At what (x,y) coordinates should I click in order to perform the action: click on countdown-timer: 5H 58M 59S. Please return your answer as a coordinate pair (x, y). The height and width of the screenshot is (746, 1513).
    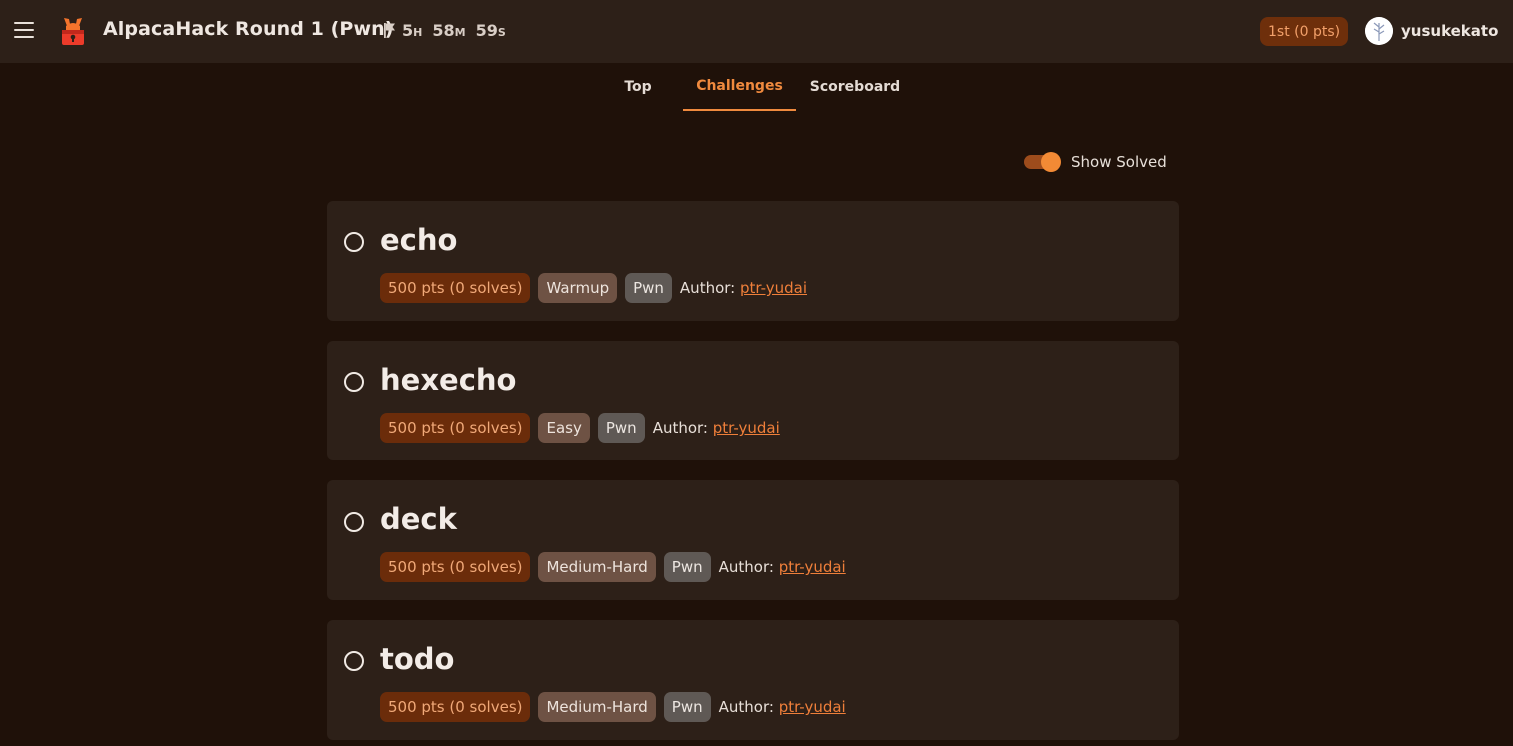
    Looking at the image, I should click on (454, 30).